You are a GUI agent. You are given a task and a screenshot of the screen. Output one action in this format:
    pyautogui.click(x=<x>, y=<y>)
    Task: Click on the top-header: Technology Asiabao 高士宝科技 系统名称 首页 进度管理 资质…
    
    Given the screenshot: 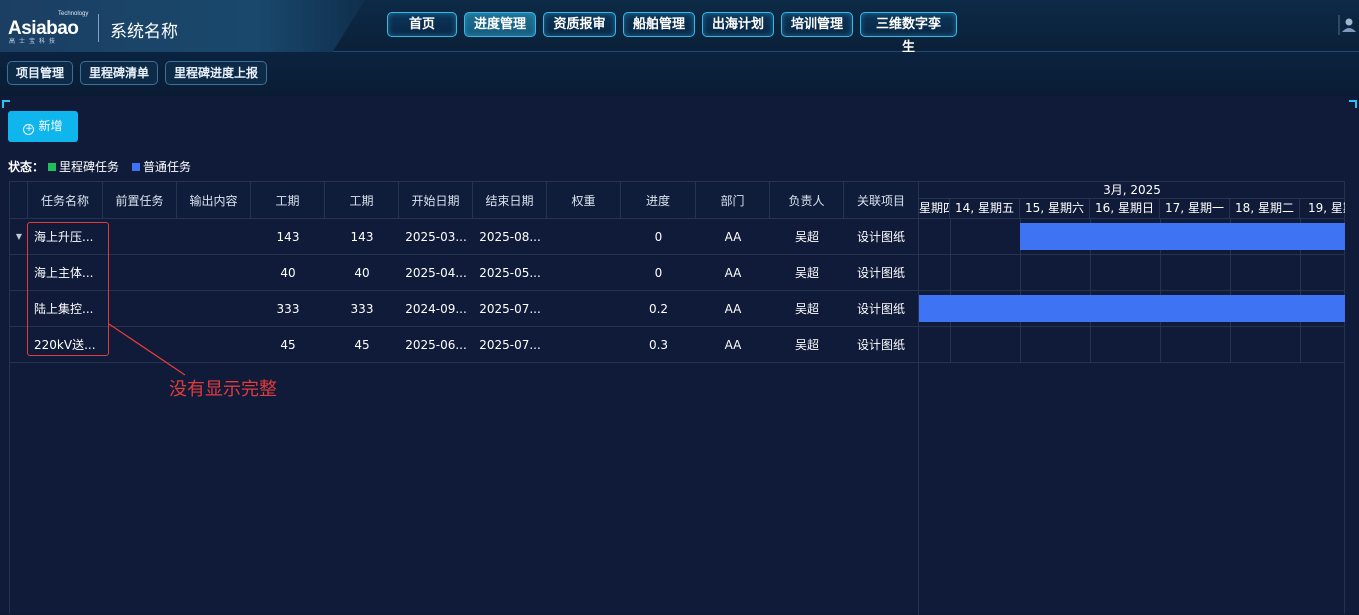 What is the action you would take?
    pyautogui.click(x=679, y=28)
    